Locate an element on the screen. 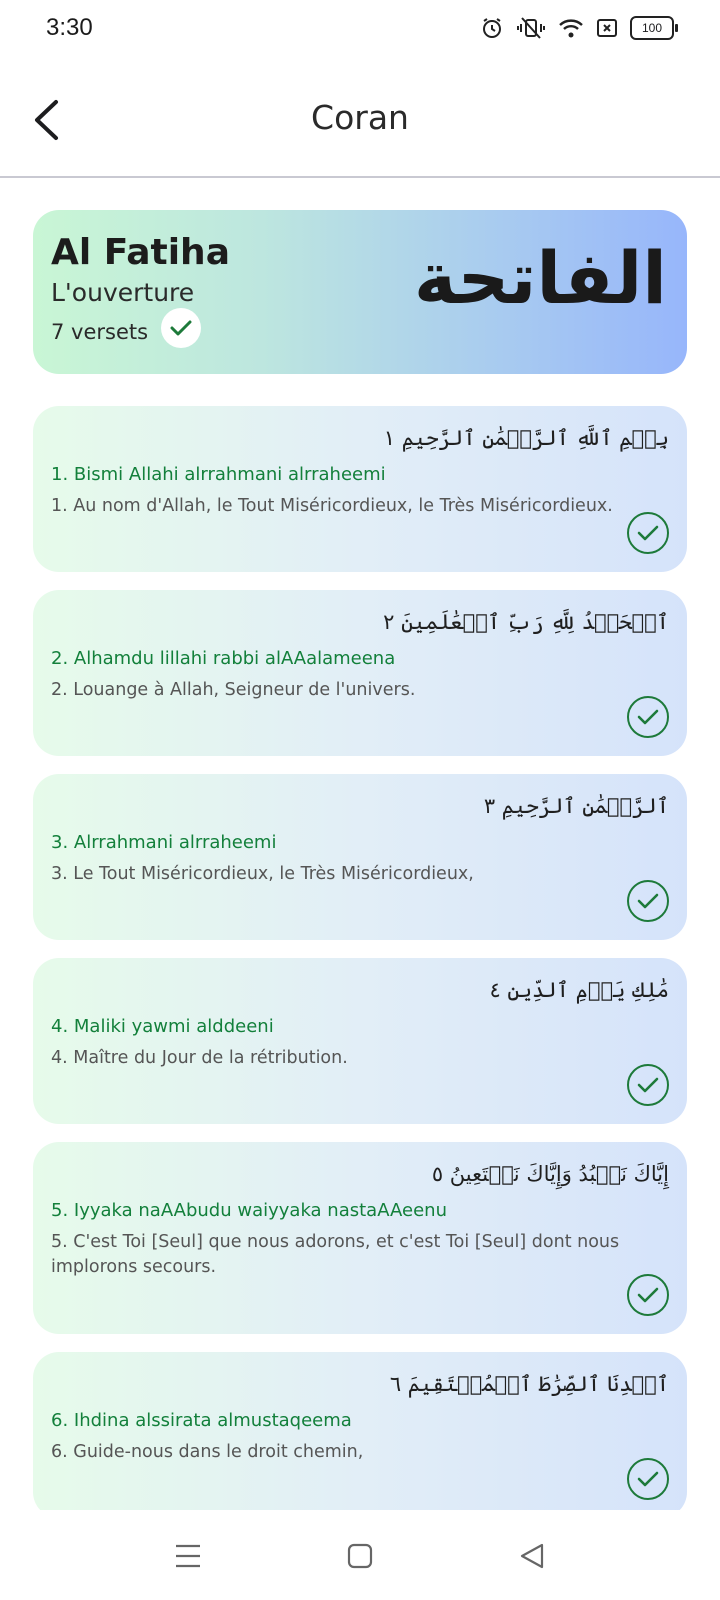 This screenshot has width=720, height=1600. verse-transliteration: 2. Alhamdu lillahi rabbi alAAalameena is located at coordinates (223, 658).